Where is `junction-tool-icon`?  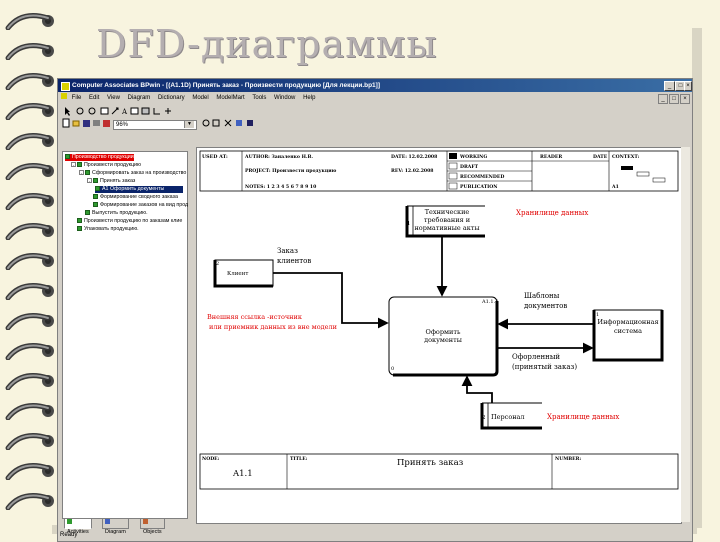 junction-tool-icon is located at coordinates (168, 111).